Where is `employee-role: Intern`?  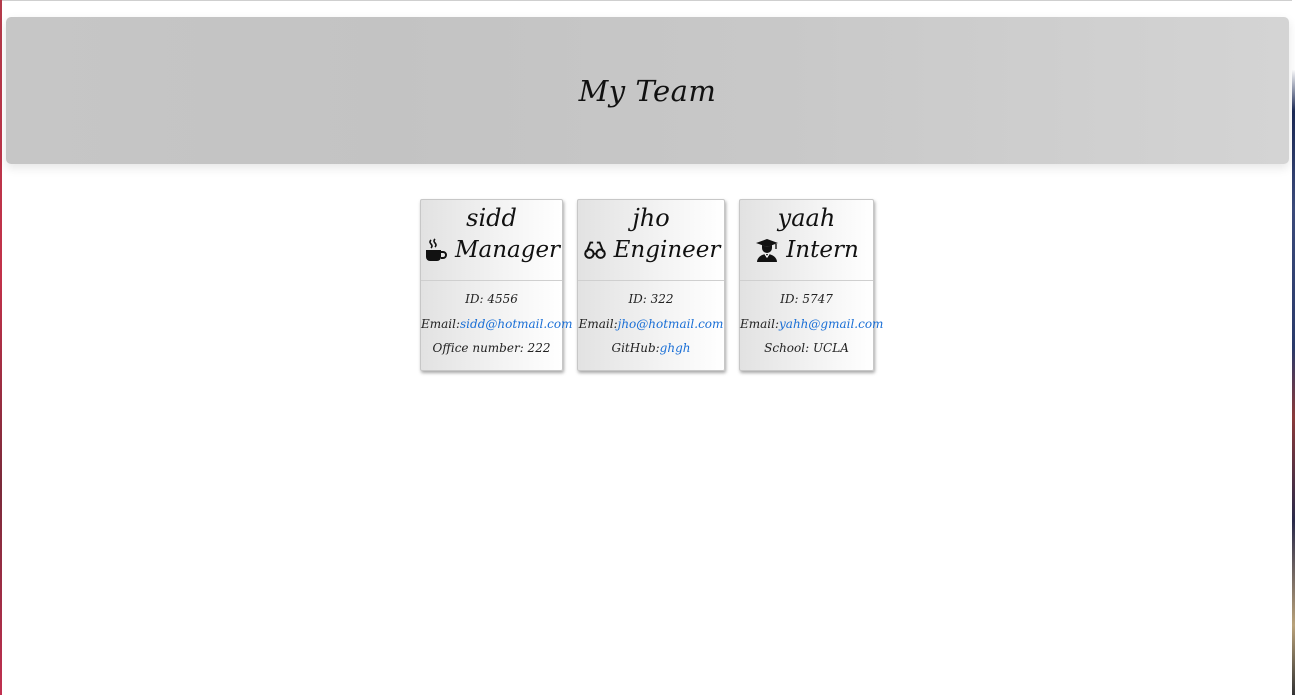
employee-role: Intern is located at coordinates (806, 250).